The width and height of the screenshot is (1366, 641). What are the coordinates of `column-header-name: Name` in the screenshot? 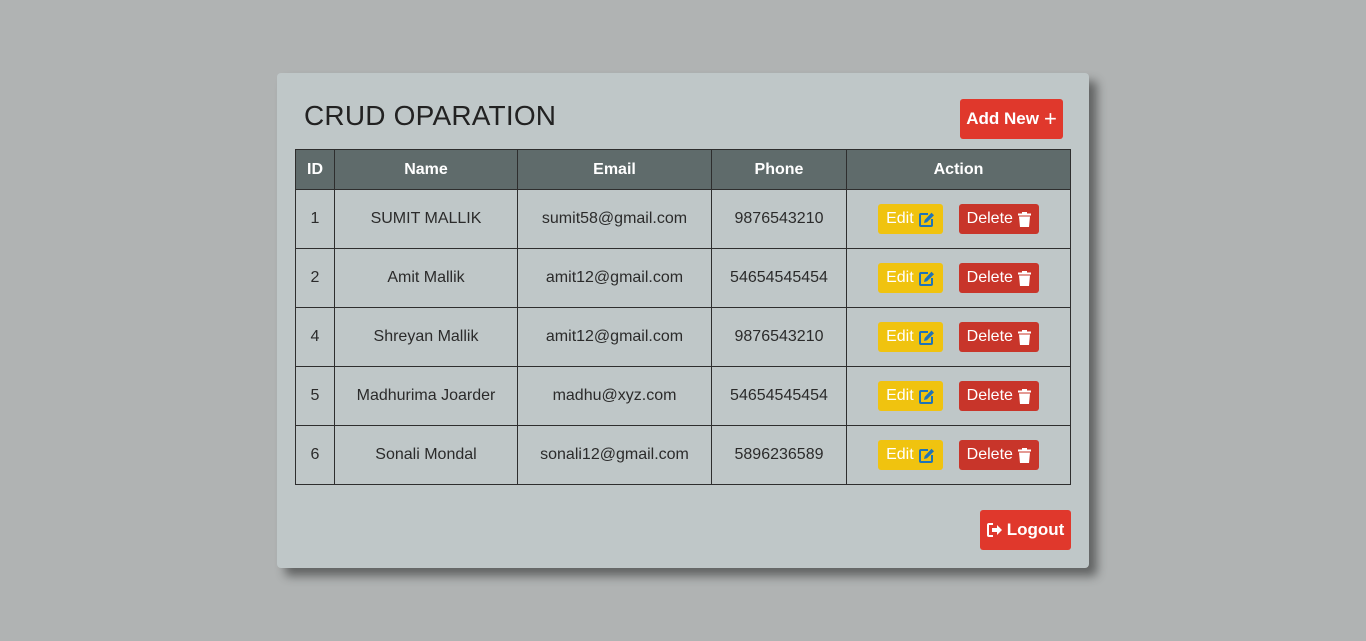 It's located at (426, 169).